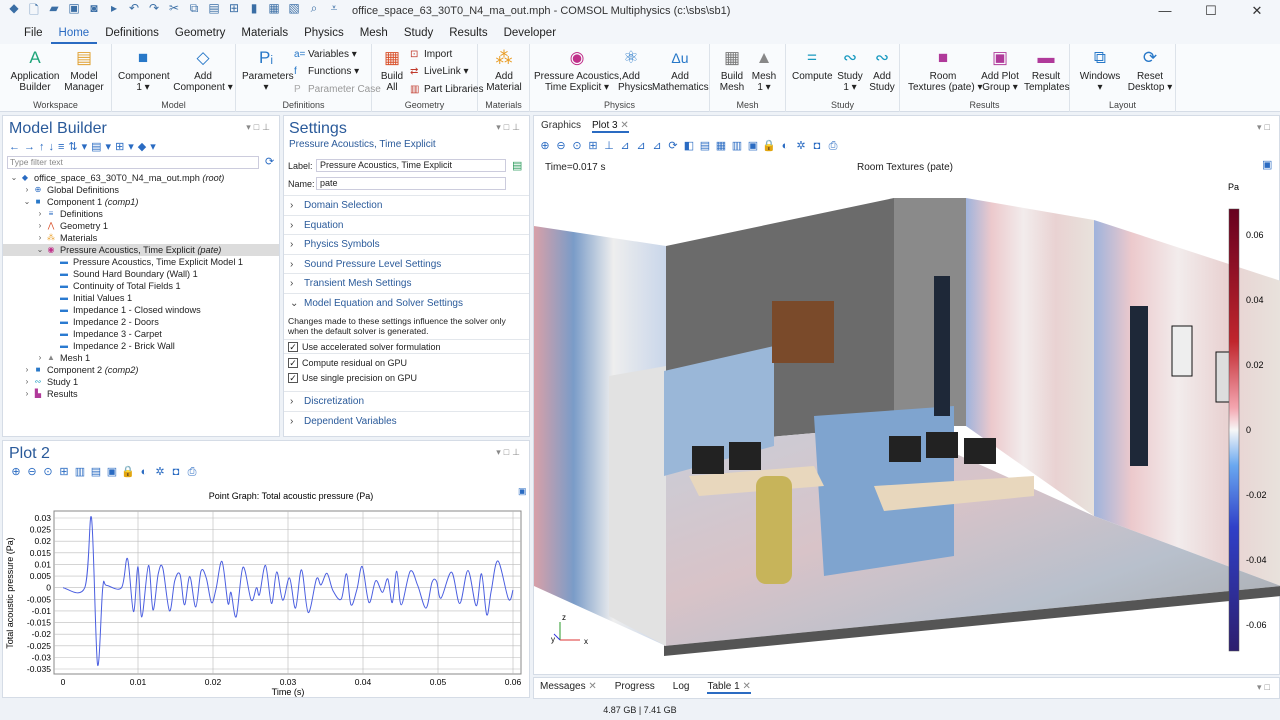 The image size is (1280, 720). What do you see at coordinates (569, 629) in the screenshot?
I see `axis-triad: z y x` at bounding box center [569, 629].